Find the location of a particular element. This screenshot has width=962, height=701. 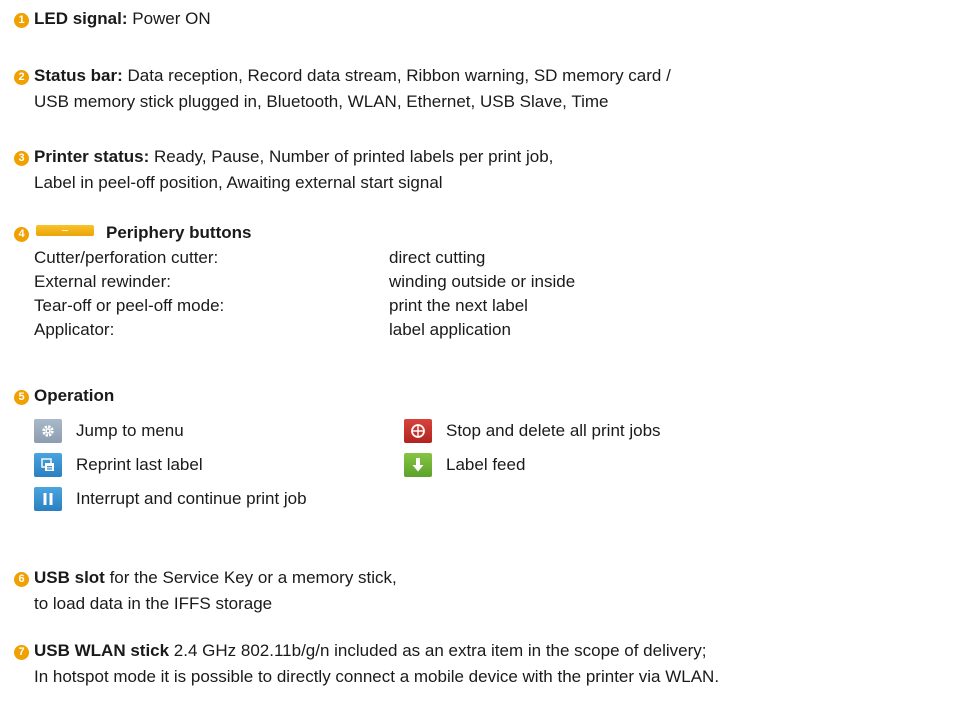

operation-pause: Interrupt and continue print job is located at coordinates (170, 499).